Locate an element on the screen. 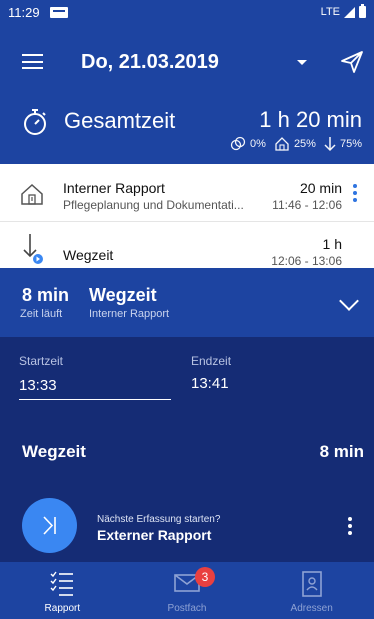  list-item: Wegzeit 1 h 12:06 - 13:06 is located at coordinates (187, 246).